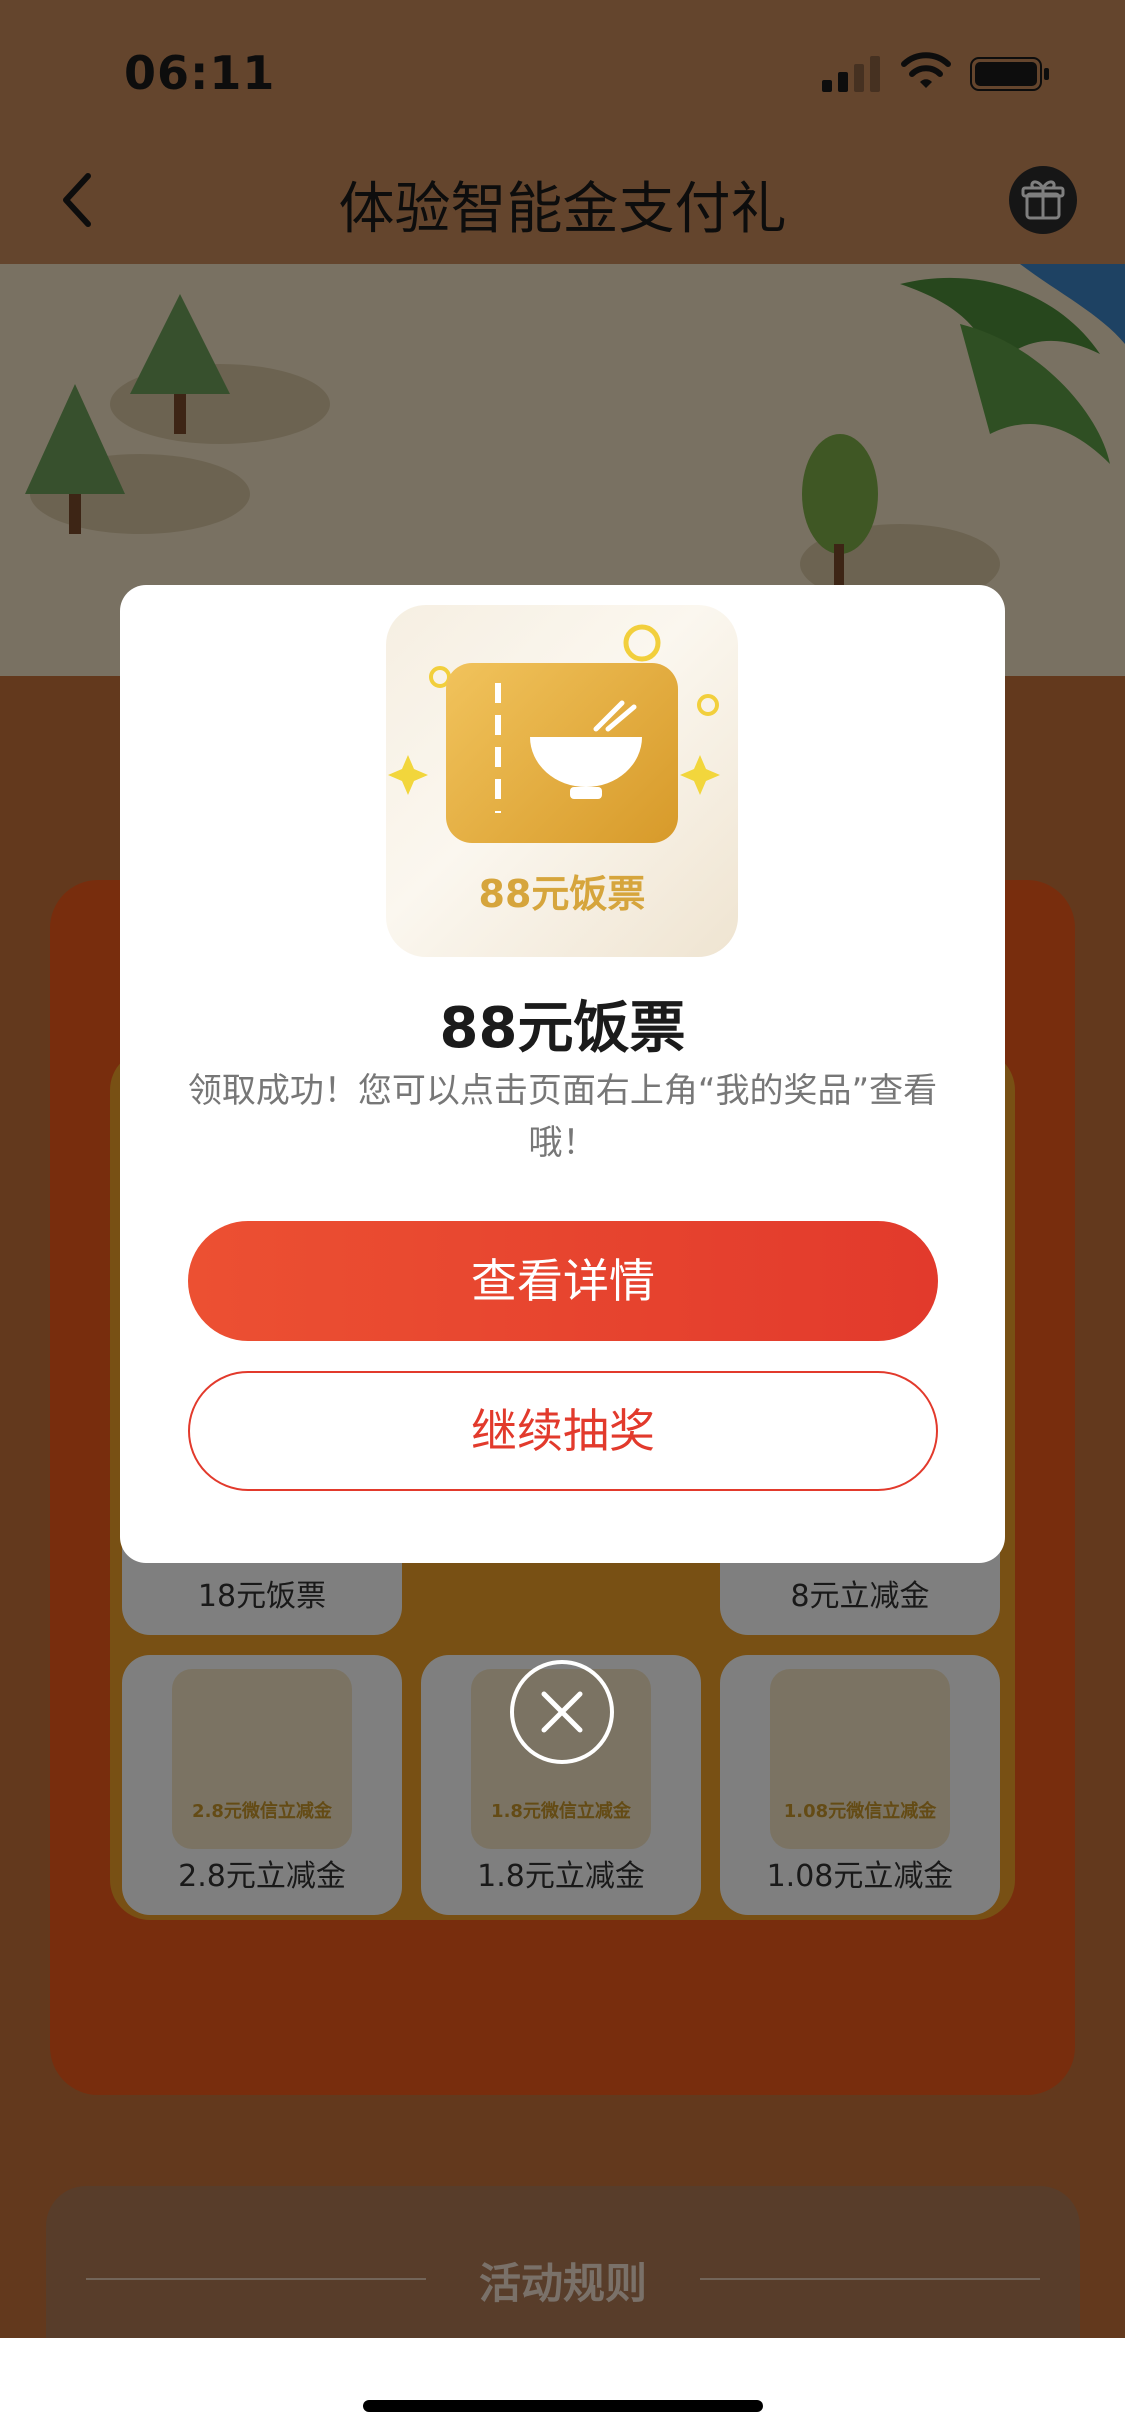 The image size is (1125, 2435). Describe the element at coordinates (562, 1117) in the screenshot. I see `prize-description: 领取成功！您可以点击页面右上角“我的奖品”查看哦！` at that location.